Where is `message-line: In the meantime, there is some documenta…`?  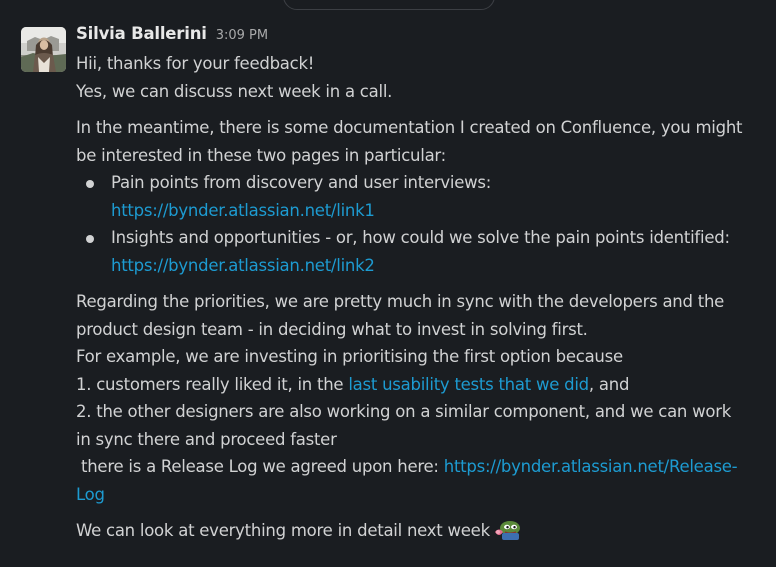 message-line: In the meantime, there is some documenta… is located at coordinates (409, 127).